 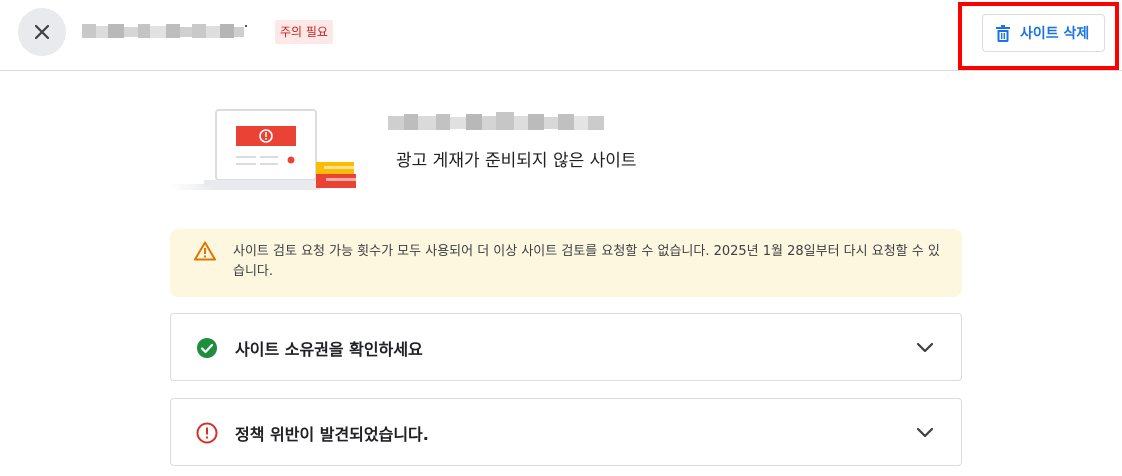 I want to click on accordion-verify-ownership: 사이트 소유권을 확인하세요, so click(x=566, y=347).